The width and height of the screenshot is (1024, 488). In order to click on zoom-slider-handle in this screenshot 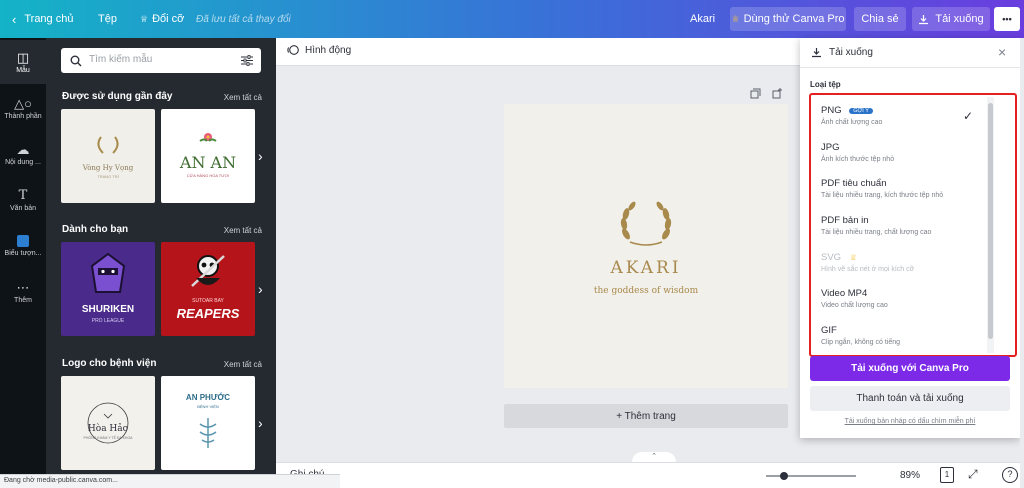, I will do `click(784, 476)`.